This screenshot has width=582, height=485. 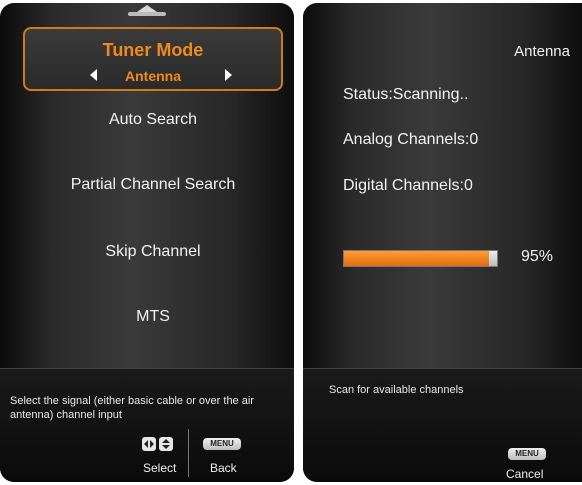 I want to click on analog-channels-count: Analog Channels:0, so click(x=411, y=139).